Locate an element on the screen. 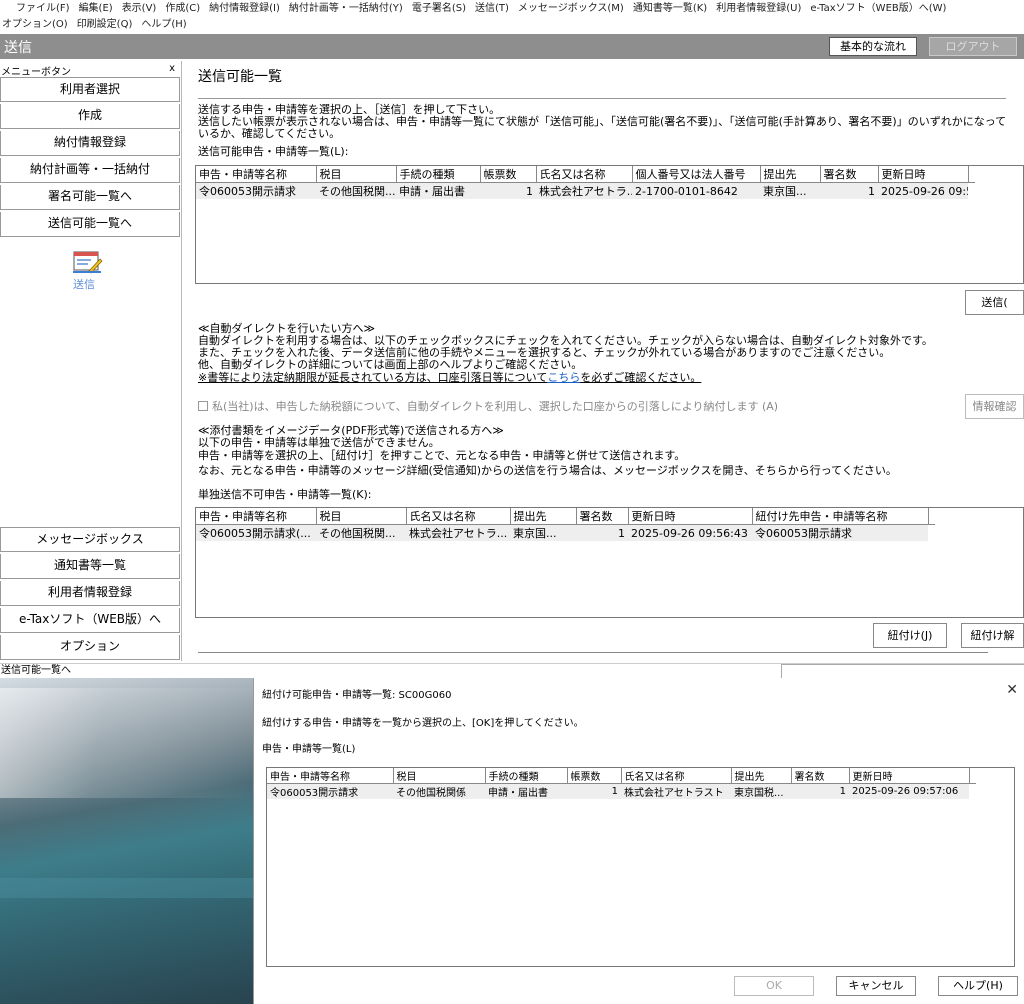  sidebar-button: e-Taxソフト（WEB版）へ is located at coordinates (90, 620).